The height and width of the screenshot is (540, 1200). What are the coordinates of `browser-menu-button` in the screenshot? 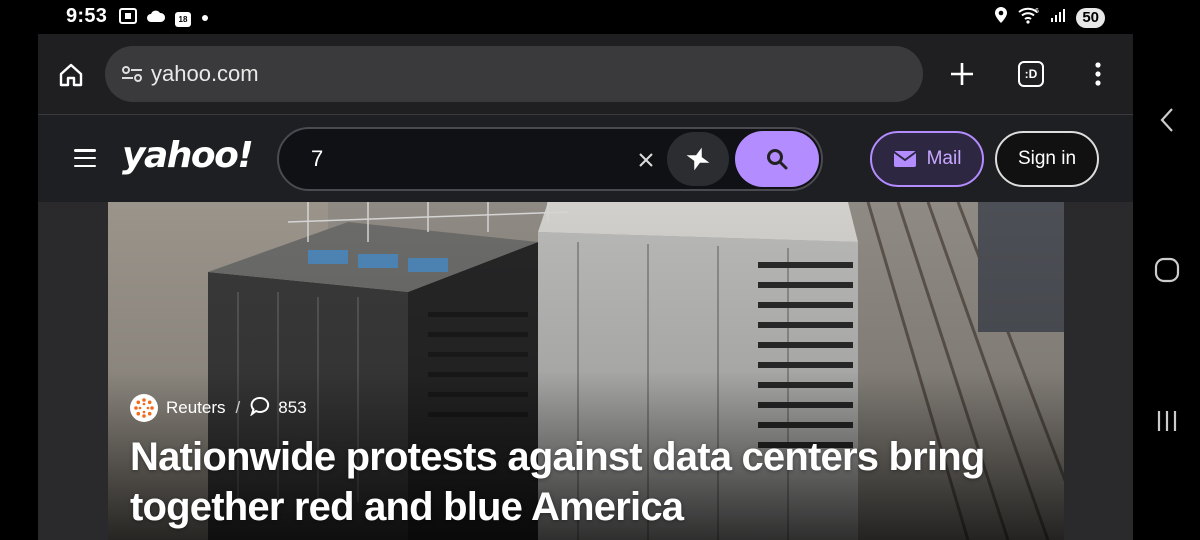 It's located at (1098, 74).